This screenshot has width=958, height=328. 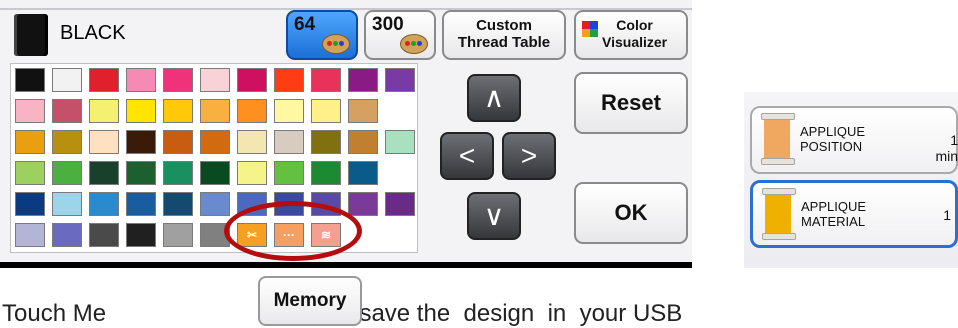 I want to click on palette-64-label: 64, so click(x=305, y=24).